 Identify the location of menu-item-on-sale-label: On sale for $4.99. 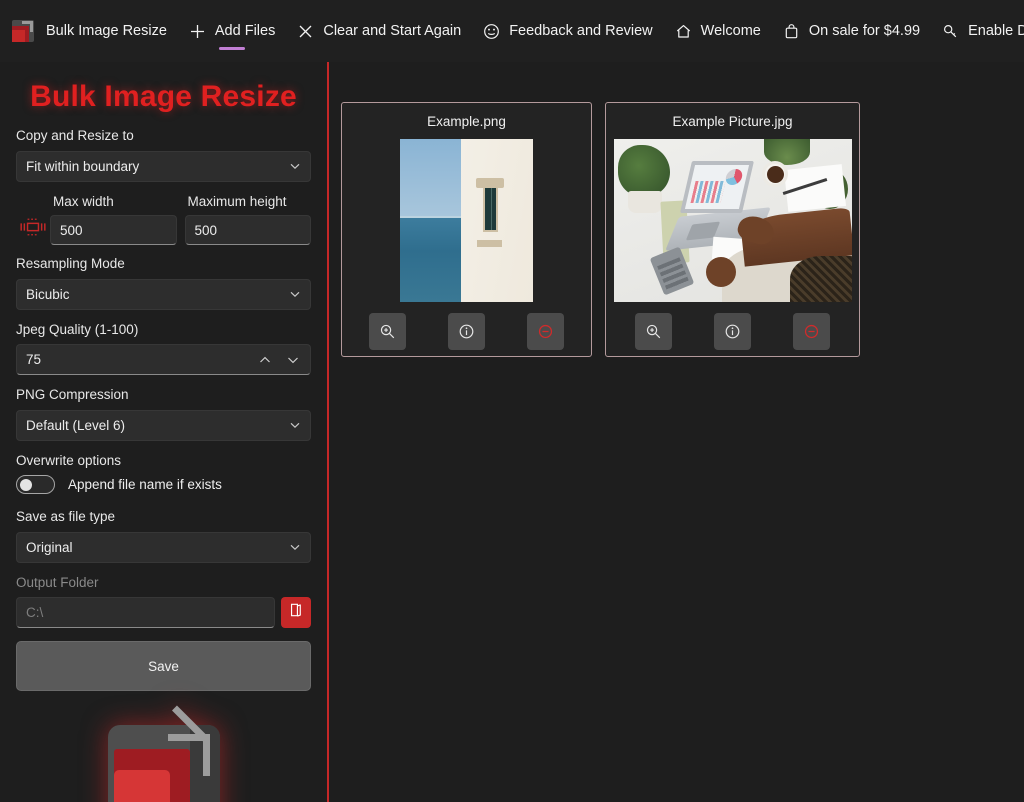
(864, 31).